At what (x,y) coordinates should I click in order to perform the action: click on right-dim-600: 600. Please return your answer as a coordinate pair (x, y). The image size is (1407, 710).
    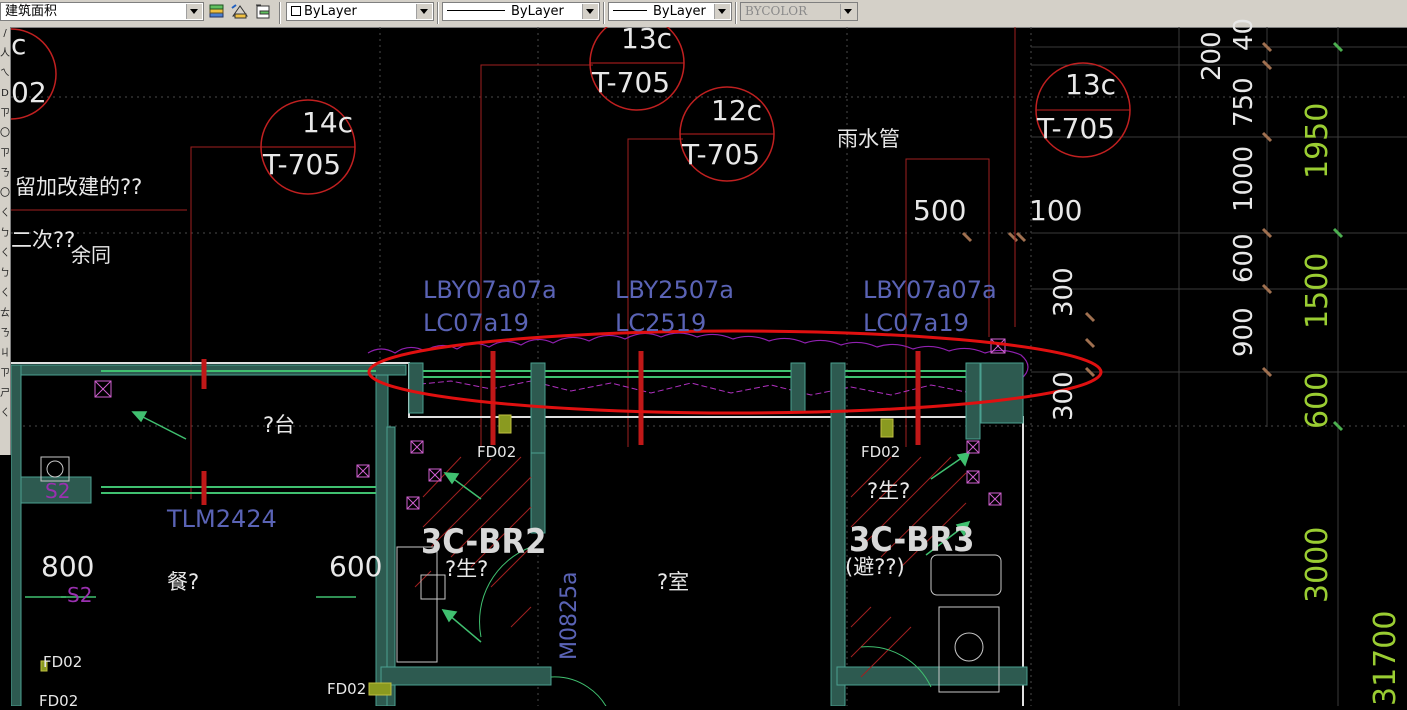
    Looking at the image, I should click on (1244, 258).